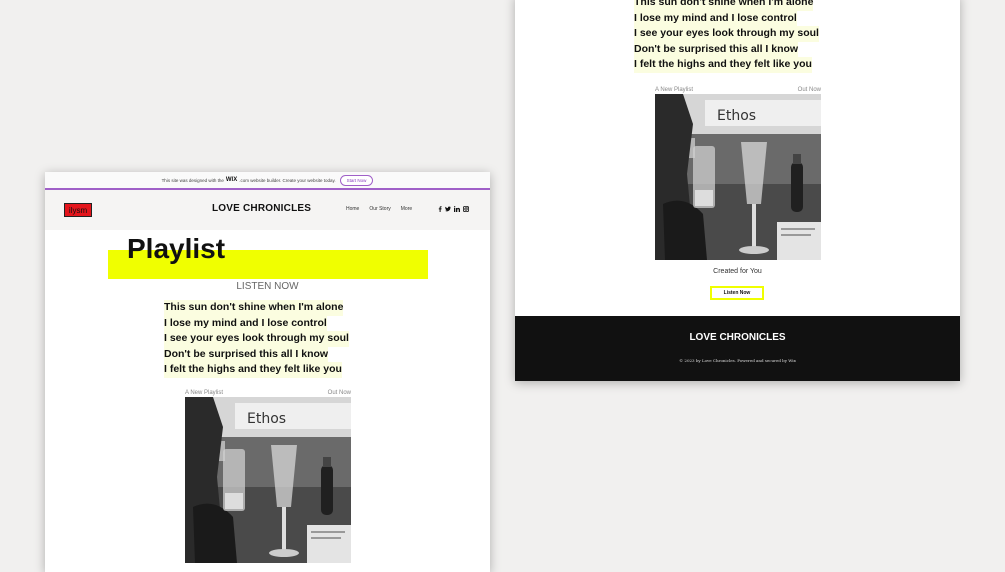 The width and height of the screenshot is (1005, 572). What do you see at coordinates (737, 271) in the screenshot?
I see `album-caption: Created for You` at bounding box center [737, 271].